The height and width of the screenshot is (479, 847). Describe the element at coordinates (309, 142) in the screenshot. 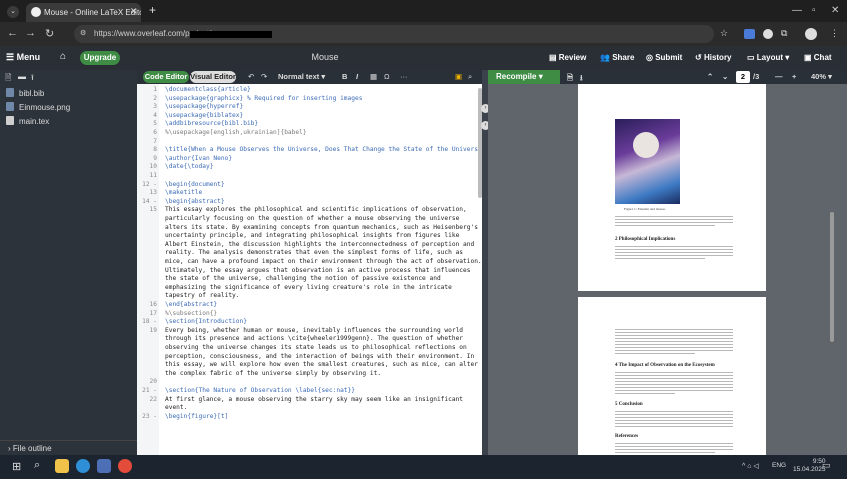

I see `code-line: 7` at that location.